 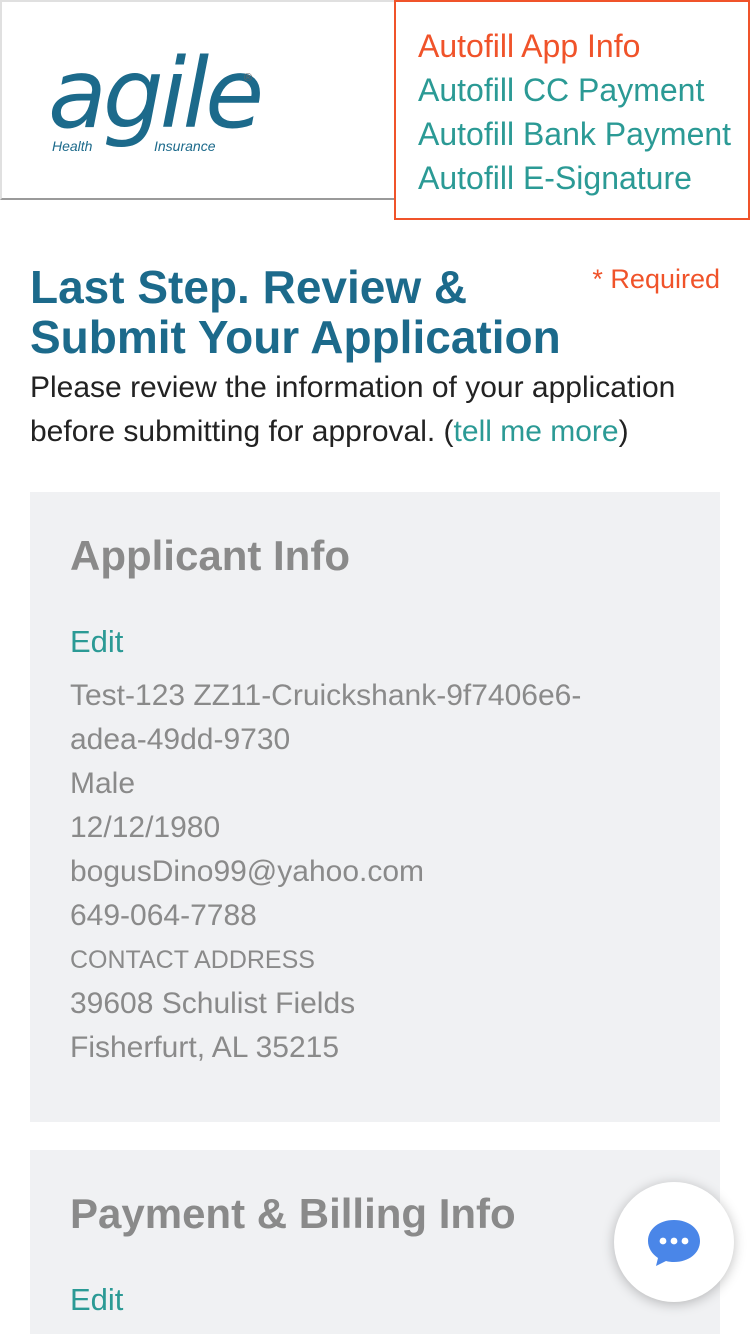 I want to click on chat-bubble-icon, so click(x=674, y=1243).